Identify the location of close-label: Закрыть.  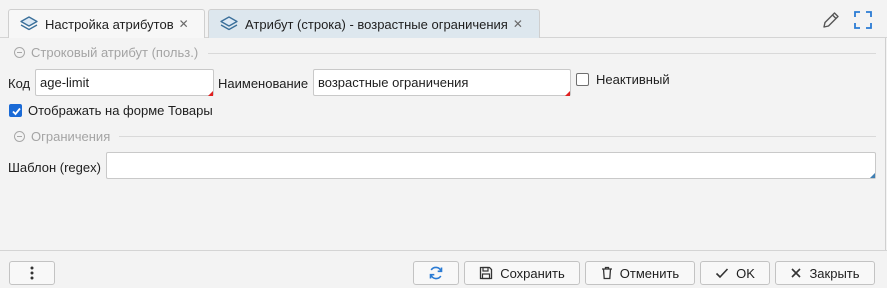
(834, 273).